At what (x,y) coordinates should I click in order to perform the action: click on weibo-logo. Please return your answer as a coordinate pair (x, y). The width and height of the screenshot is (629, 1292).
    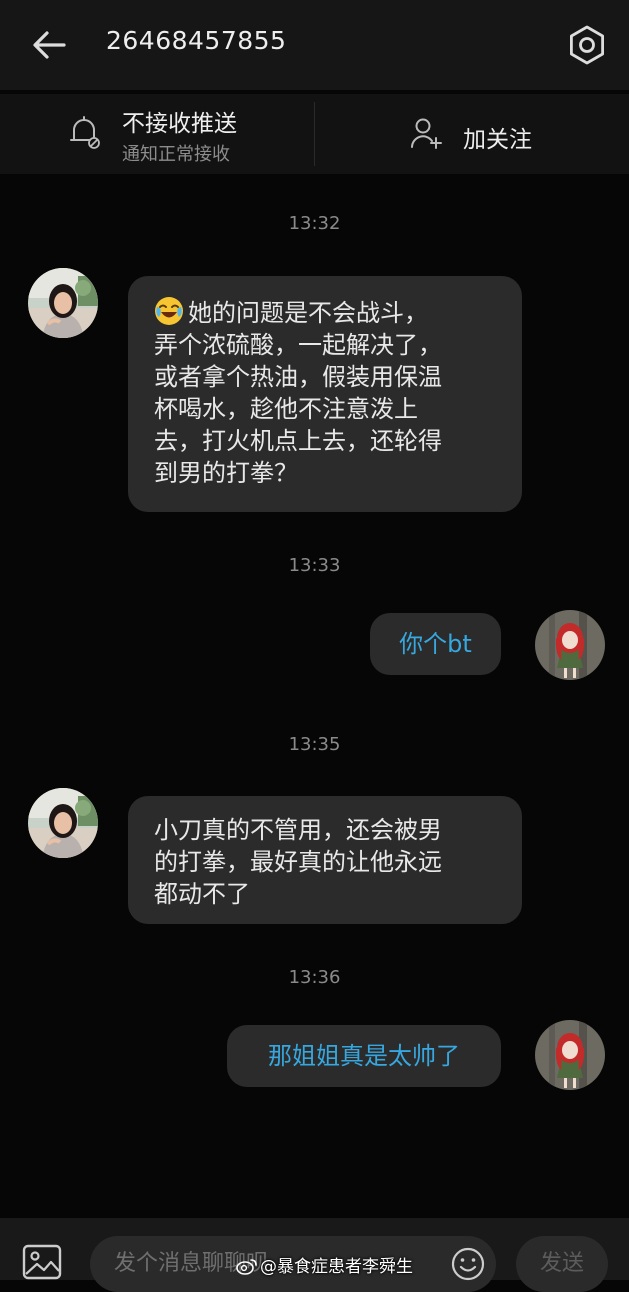
    Looking at the image, I should click on (246, 1267).